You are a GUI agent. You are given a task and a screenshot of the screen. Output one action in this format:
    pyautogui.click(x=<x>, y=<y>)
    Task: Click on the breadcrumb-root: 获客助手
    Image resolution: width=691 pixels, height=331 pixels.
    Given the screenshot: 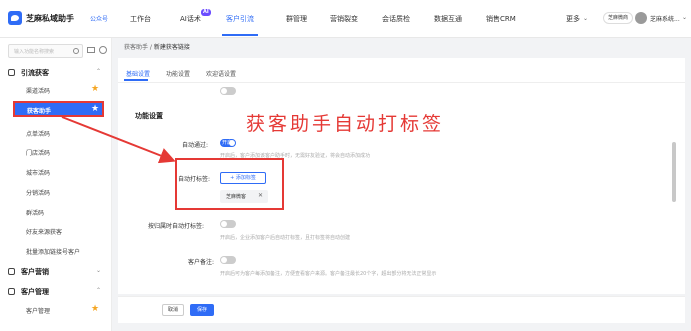 What is the action you would take?
    pyautogui.click(x=136, y=47)
    